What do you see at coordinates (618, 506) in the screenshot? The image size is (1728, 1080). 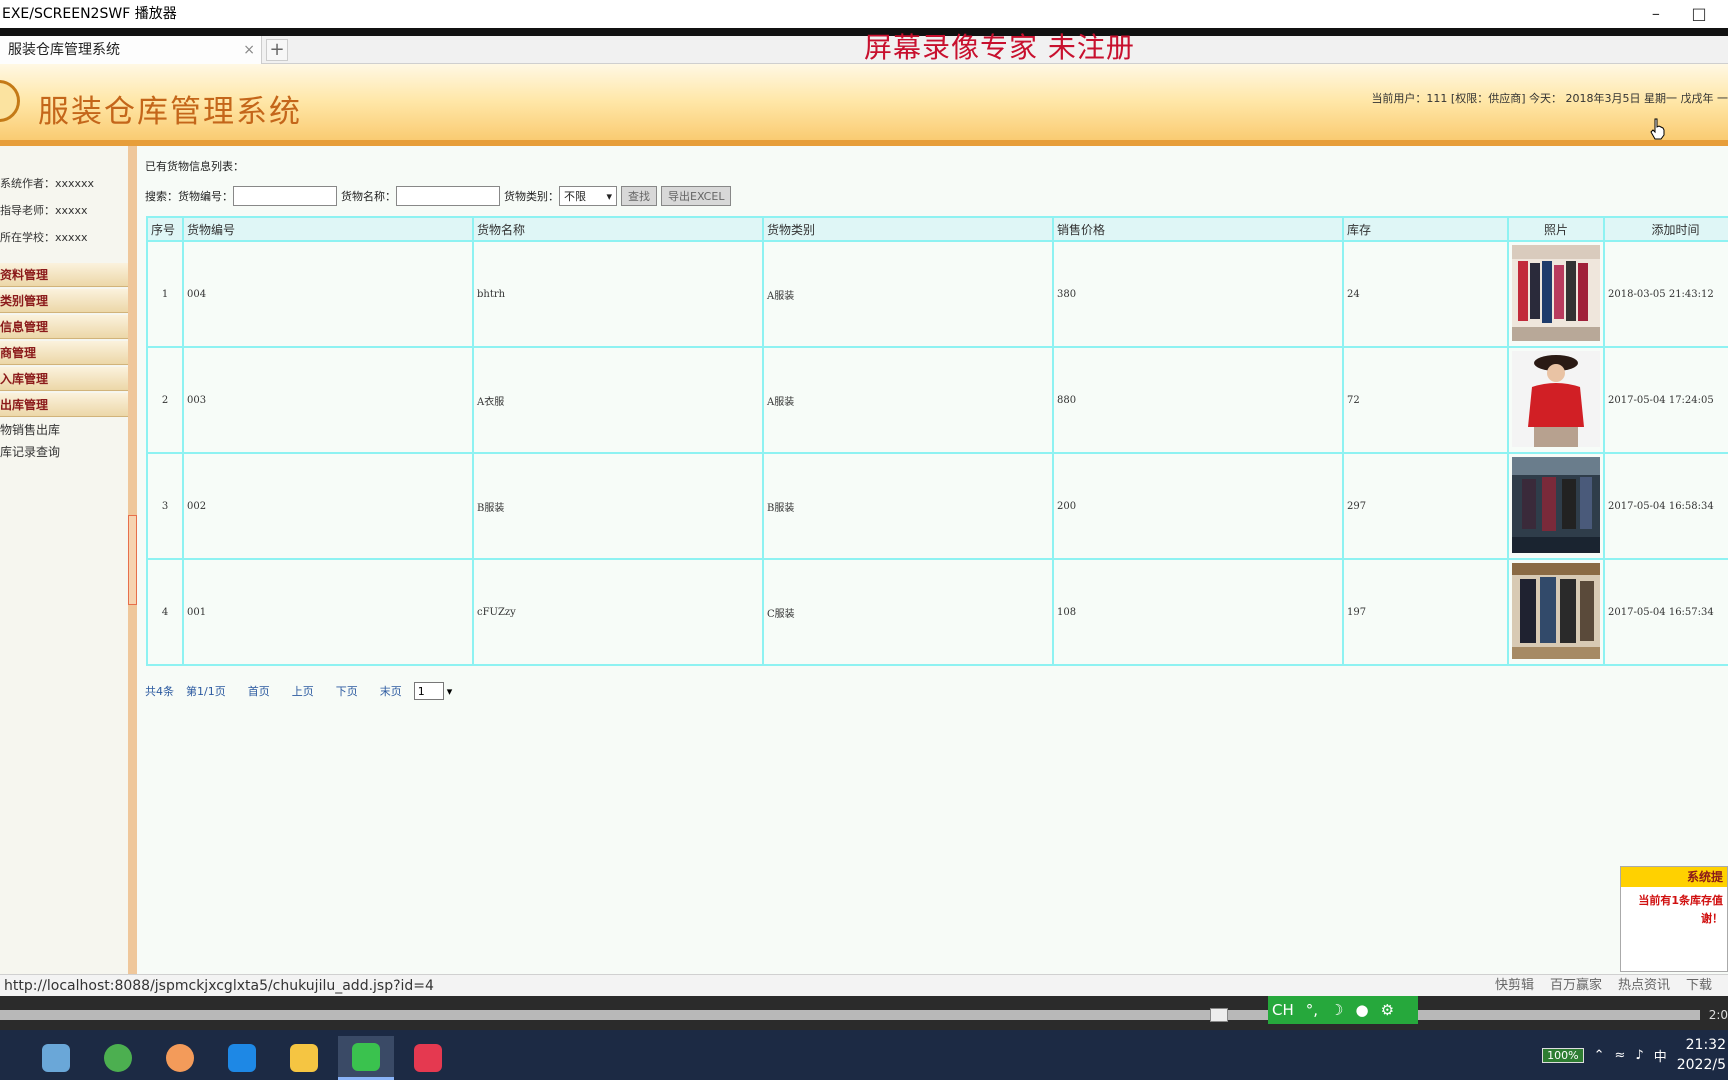 I see `cell-name: B服装` at bounding box center [618, 506].